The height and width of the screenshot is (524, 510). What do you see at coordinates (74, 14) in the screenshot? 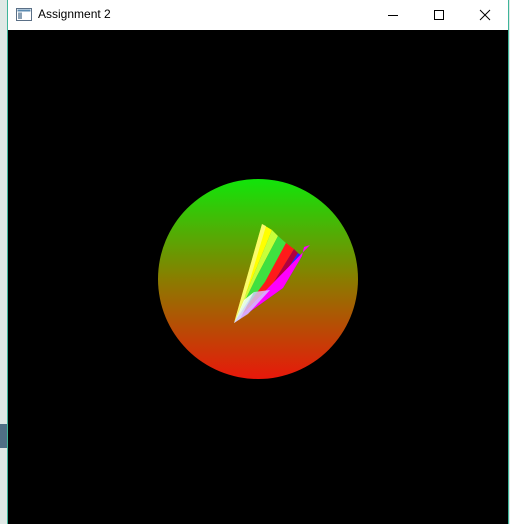
I see `window-title: Assignment 2` at bounding box center [74, 14].